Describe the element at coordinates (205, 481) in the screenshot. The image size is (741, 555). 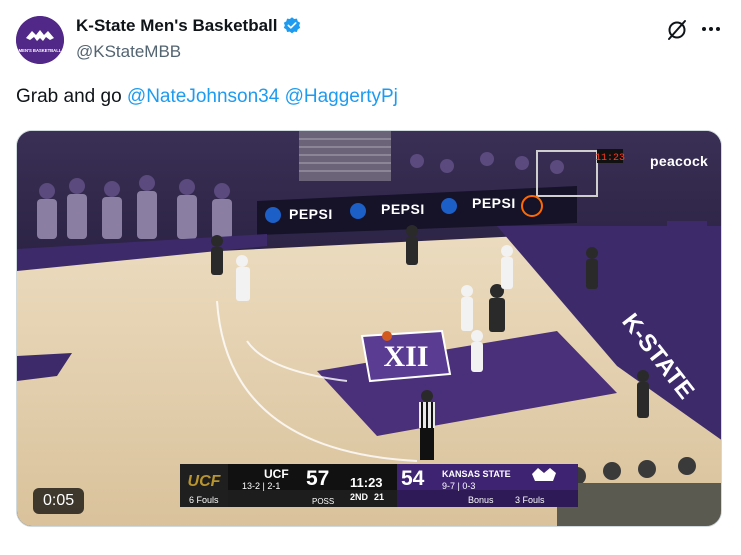
I see `svg-text: UCF` at that location.